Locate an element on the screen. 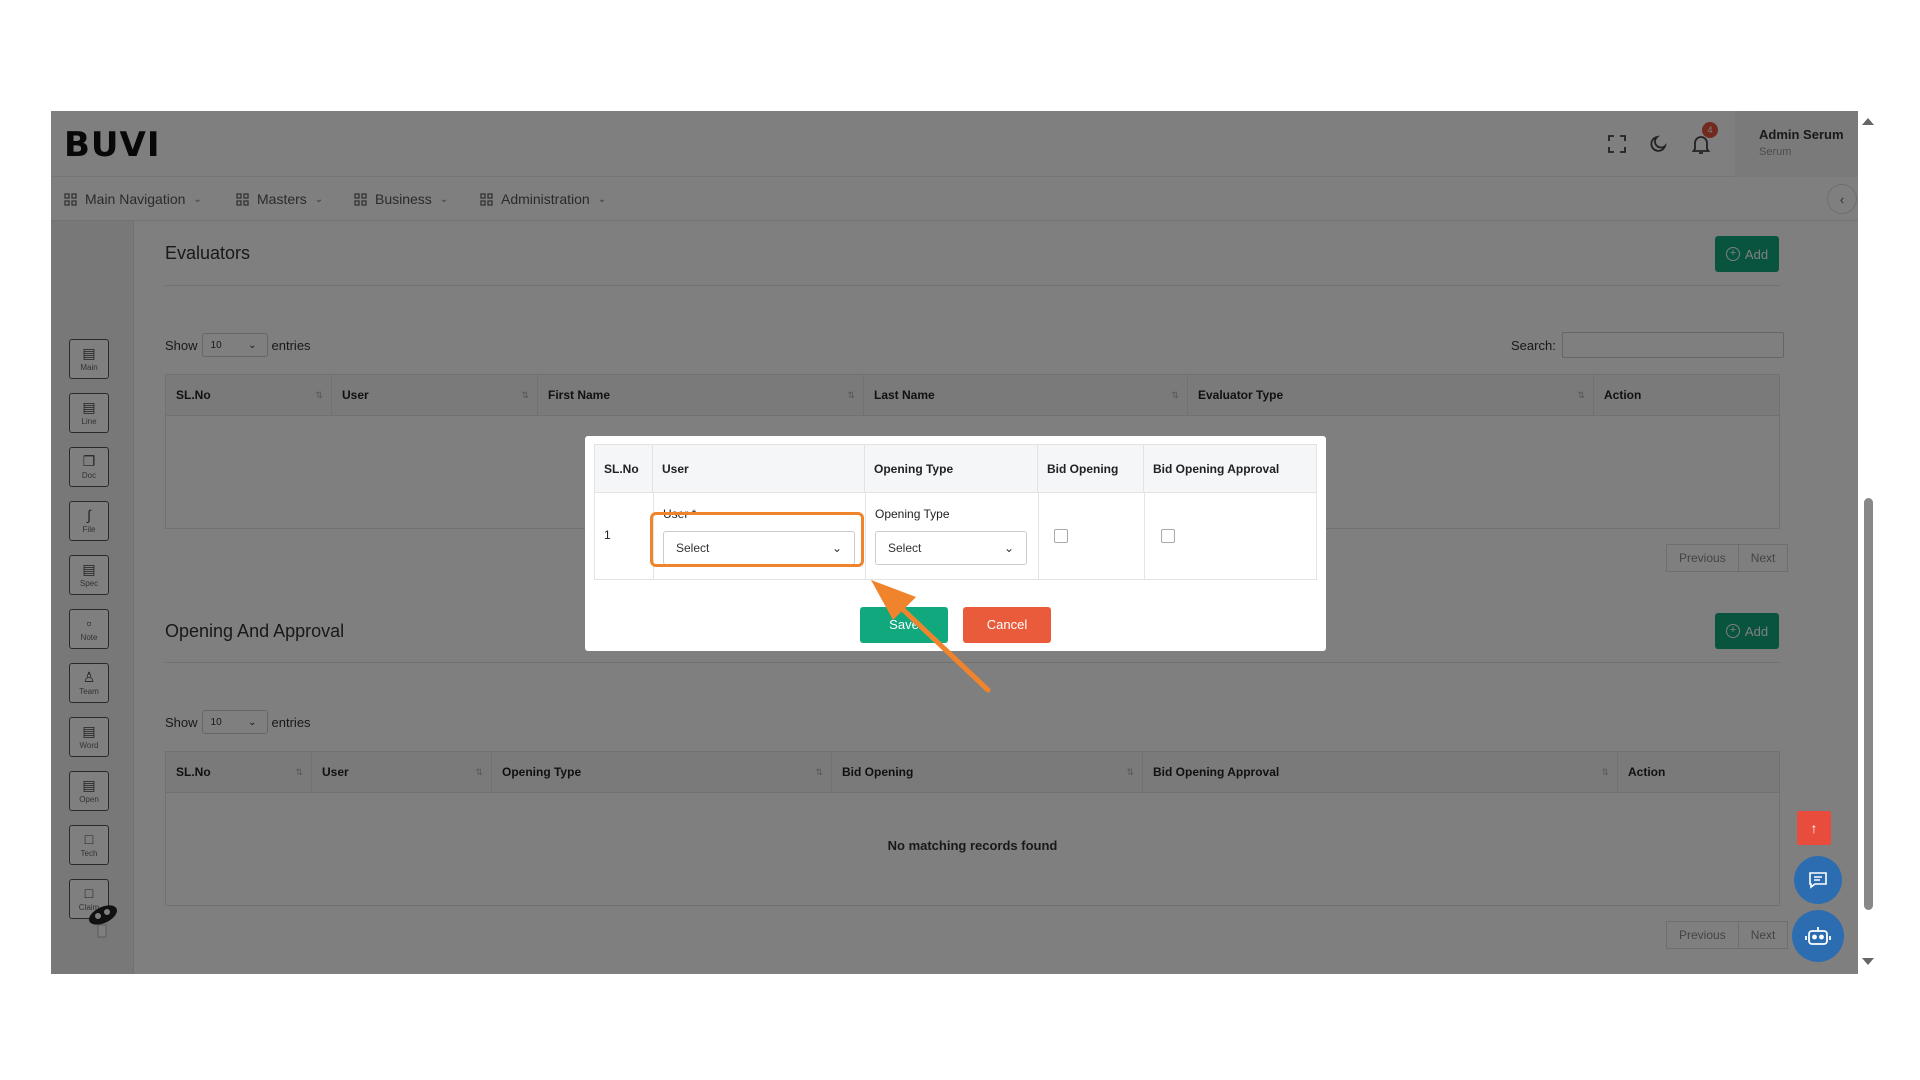 This screenshot has width=1920, height=1080. column-header: Bid Opening is located at coordinates (1091, 469).